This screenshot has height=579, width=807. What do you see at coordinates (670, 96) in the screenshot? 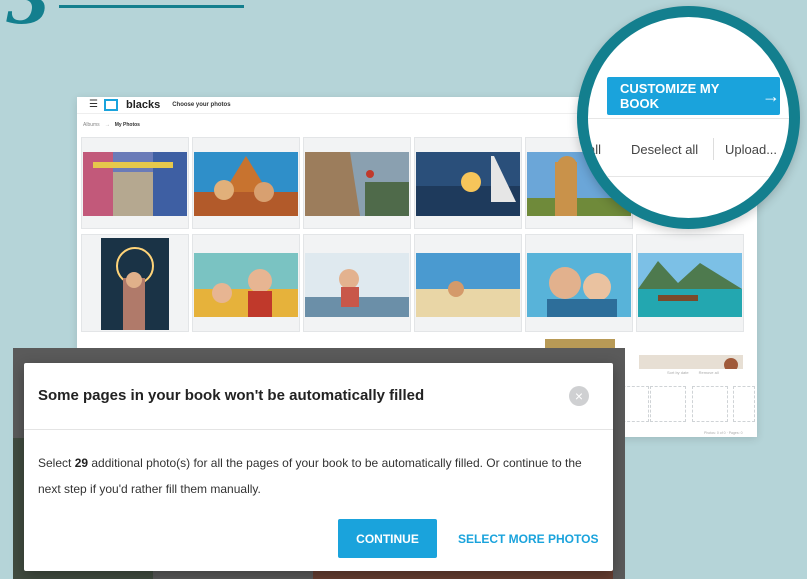
I see `customize-label: CUSTOMIZE MY BOOK` at bounding box center [670, 96].